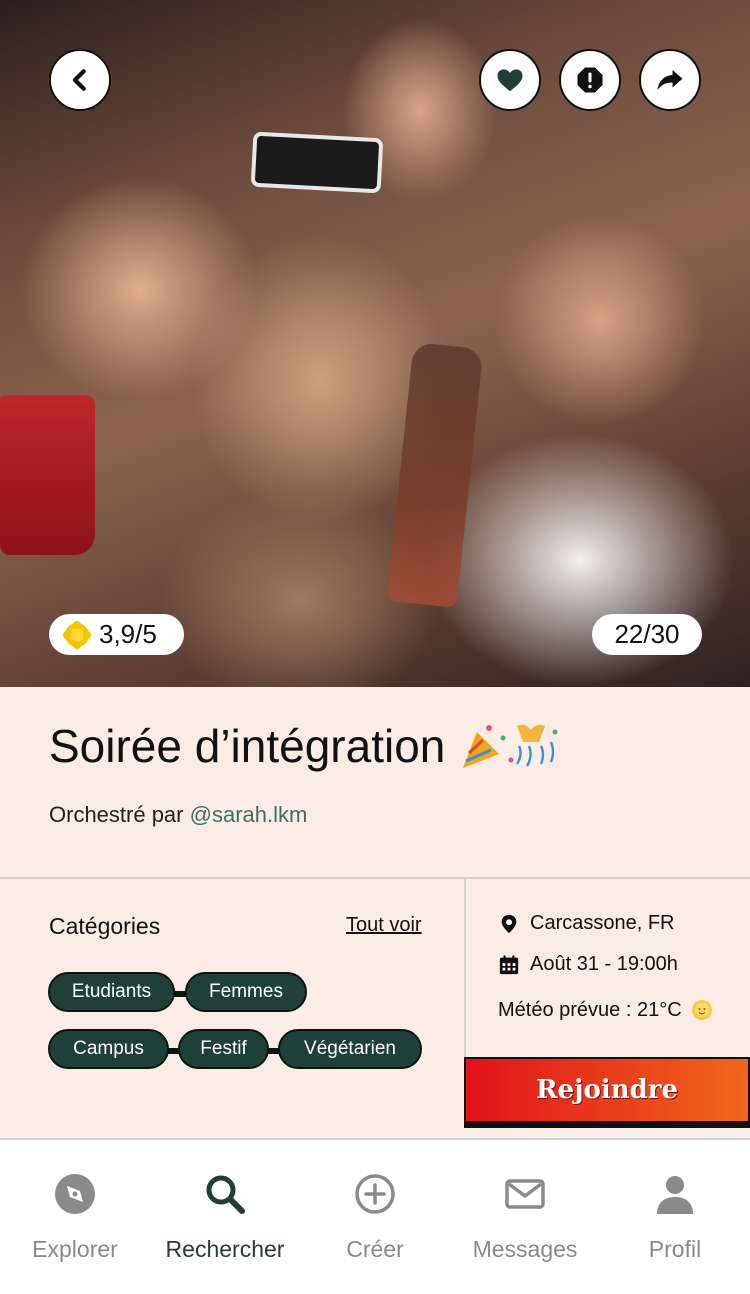 The height and width of the screenshot is (1294, 750). I want to click on tag-etudiants: Etudiants, so click(111, 992).